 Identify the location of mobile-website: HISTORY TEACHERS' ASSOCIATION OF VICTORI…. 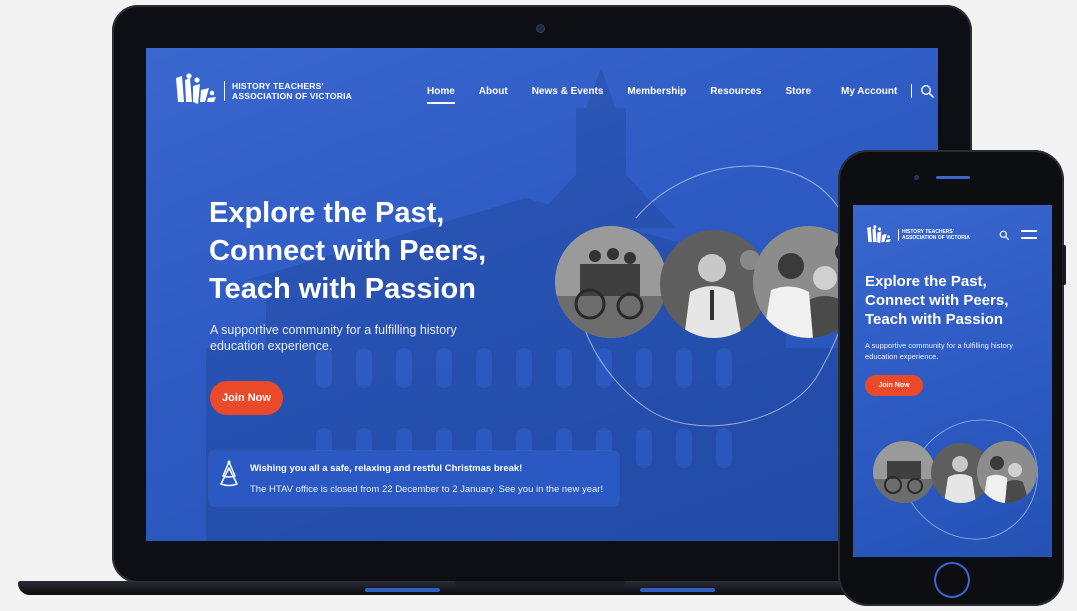
(952, 381).